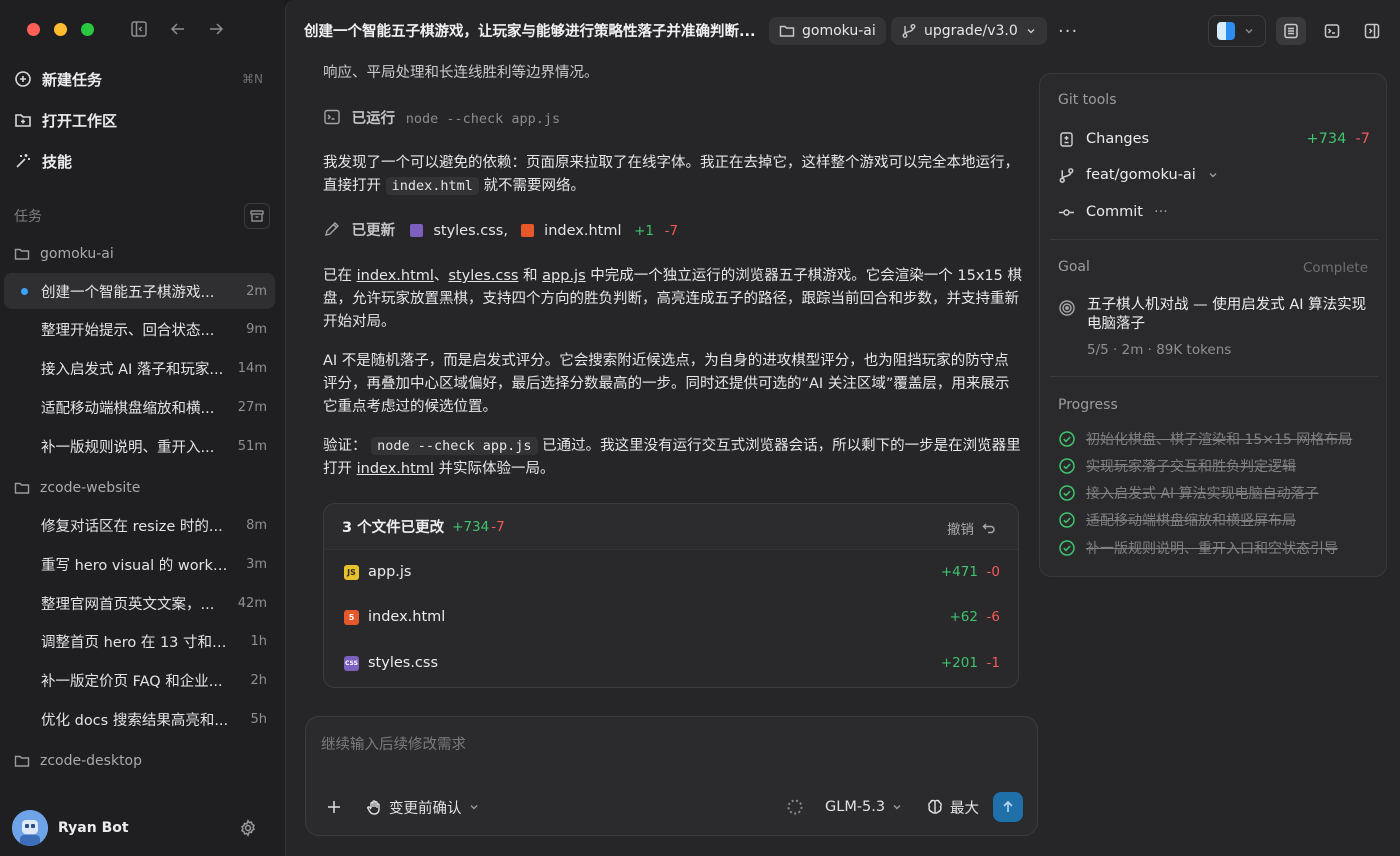 The height and width of the screenshot is (856, 1400). What do you see at coordinates (91, 761) in the screenshot?
I see `group-name: zcode-desktop` at bounding box center [91, 761].